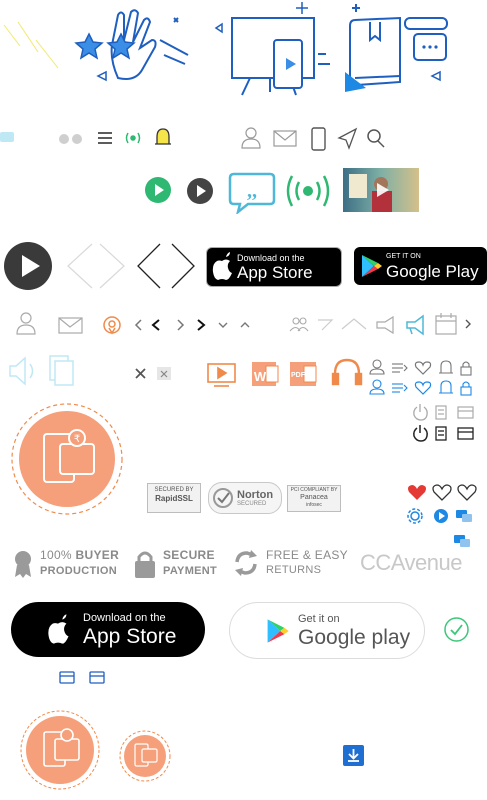 This screenshot has width=487, height=800. Describe the element at coordinates (78, 571) in the screenshot. I see `buyer-line2: PRODUCTION` at that location.